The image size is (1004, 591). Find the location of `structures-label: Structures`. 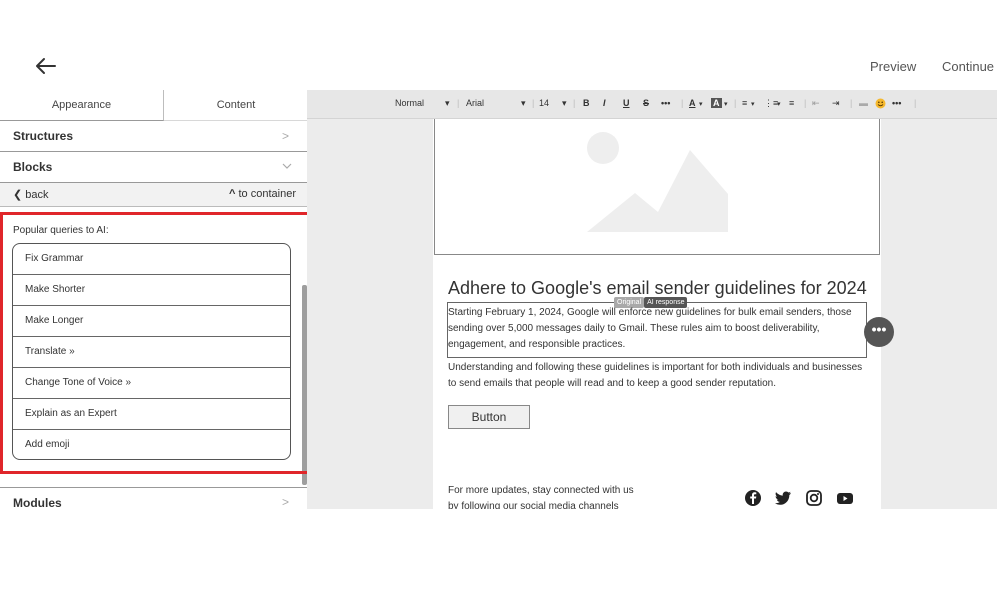

structures-label: Structures is located at coordinates (43, 136).